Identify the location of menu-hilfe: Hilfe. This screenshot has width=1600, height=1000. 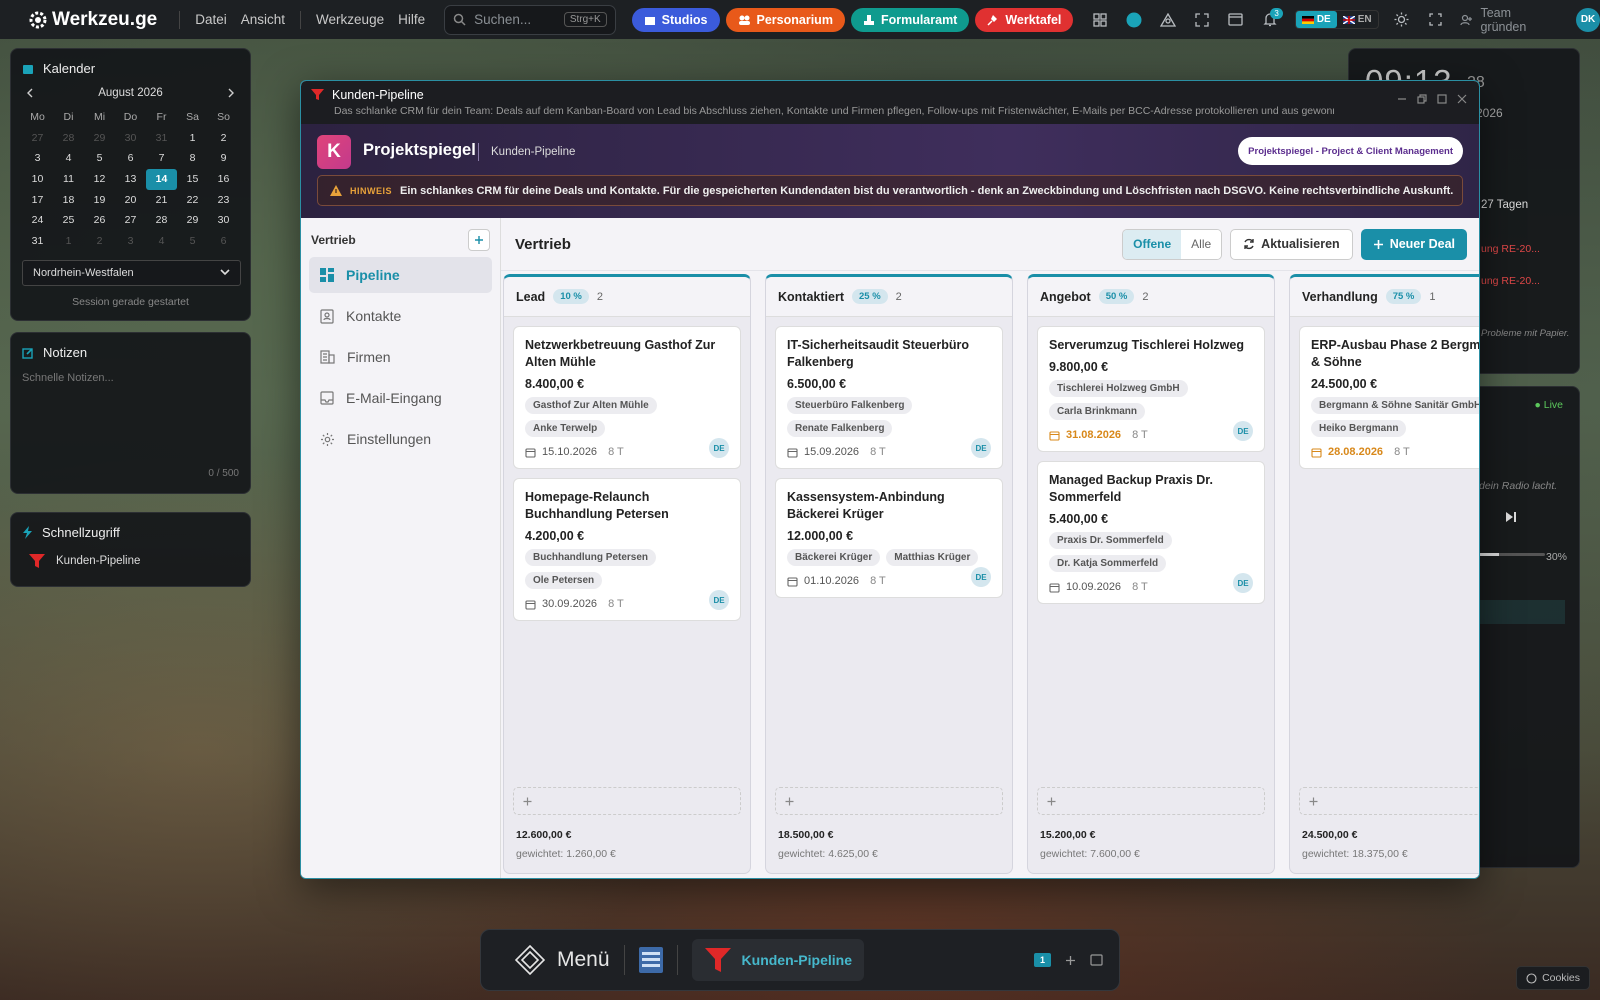
(411, 19).